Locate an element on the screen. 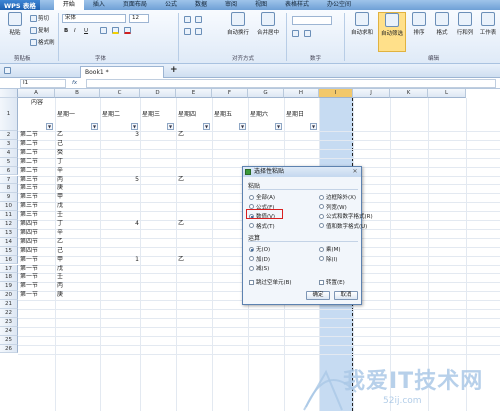 This screenshot has height=411, width=500. cell-b1: 星期一 is located at coordinates (78, 115).